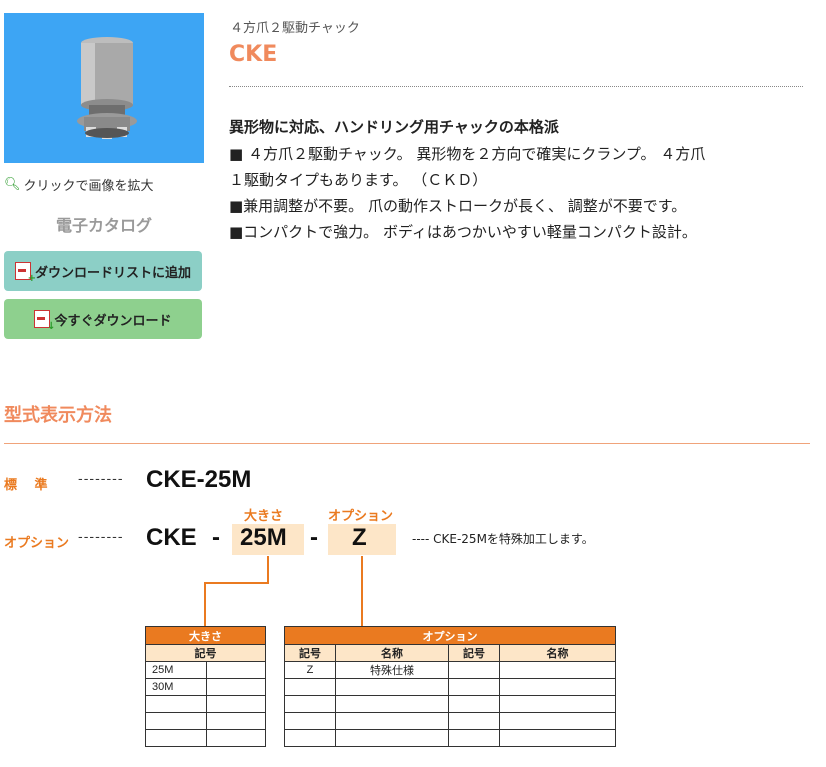 Image resolution: width=826 pixels, height=767 pixels. Describe the element at coordinates (450, 635) in the screenshot. I see `option-table-title: オプション` at that location.